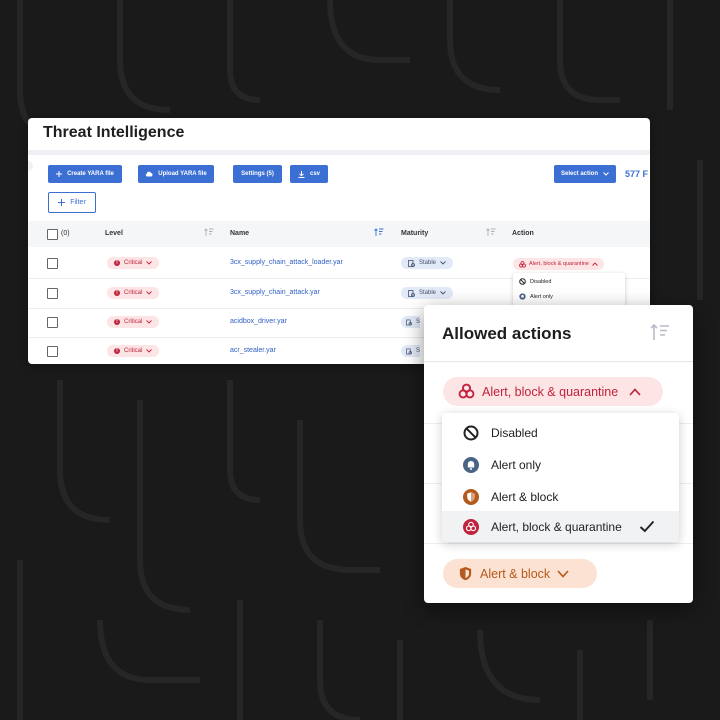 The image size is (720, 720). Describe the element at coordinates (314, 174) in the screenshot. I see `csv-label: csv` at that location.